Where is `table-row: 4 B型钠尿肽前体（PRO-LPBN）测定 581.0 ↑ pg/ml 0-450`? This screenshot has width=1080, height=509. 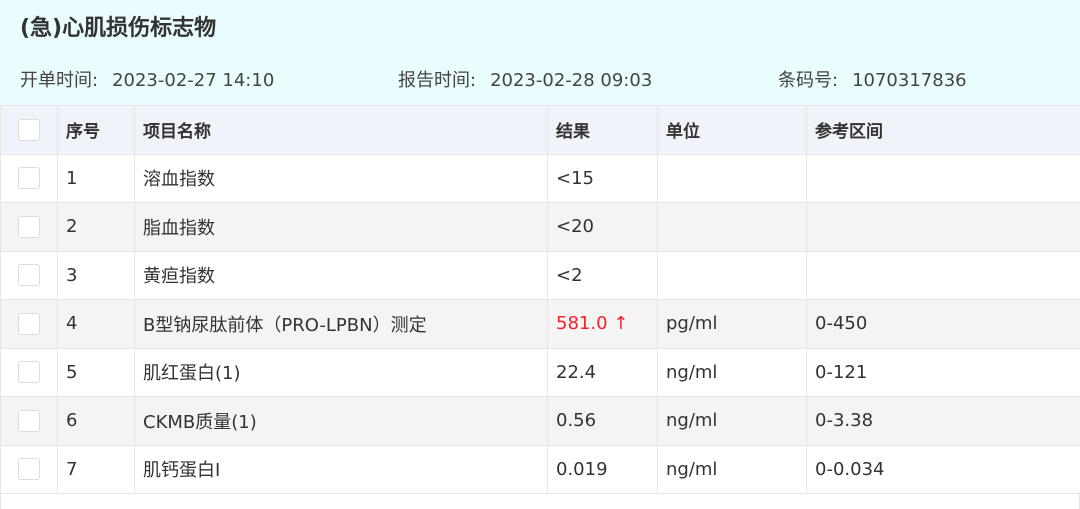
table-row: 4 B型钠尿肽前体（PRO-LPBN）测定 581.0 ↑ pg/ml 0-450 is located at coordinates (540, 324).